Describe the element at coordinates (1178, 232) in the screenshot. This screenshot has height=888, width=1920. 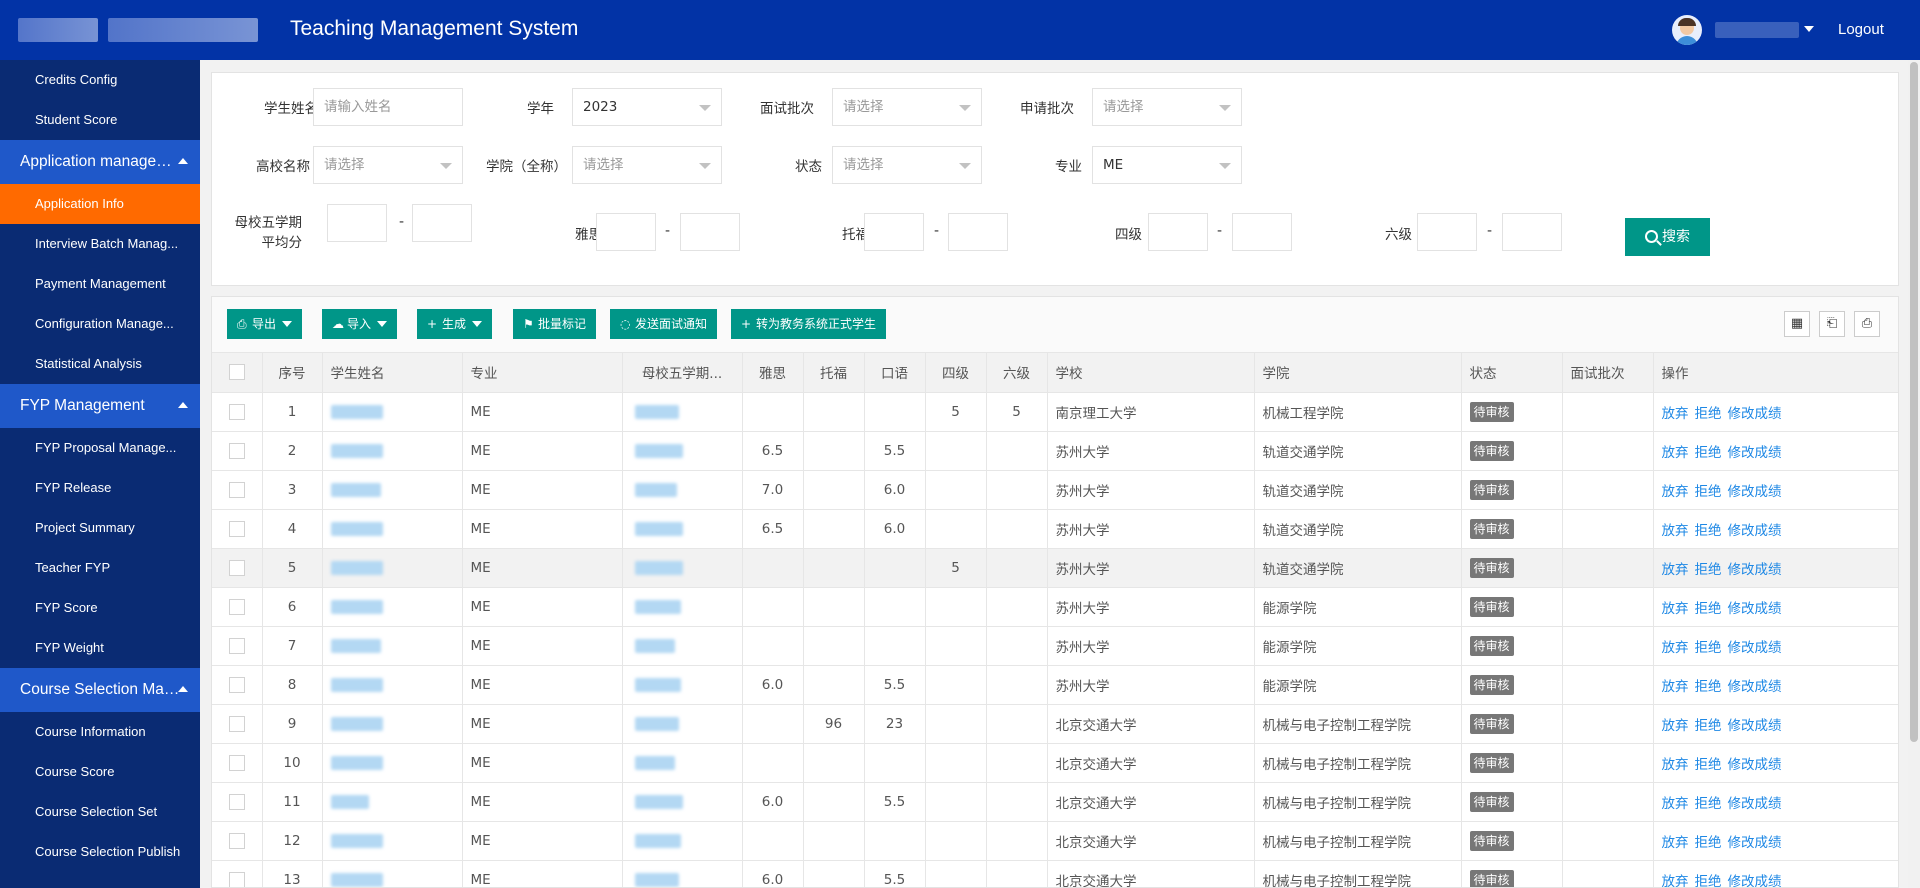
I see `cet4-min-input` at that location.